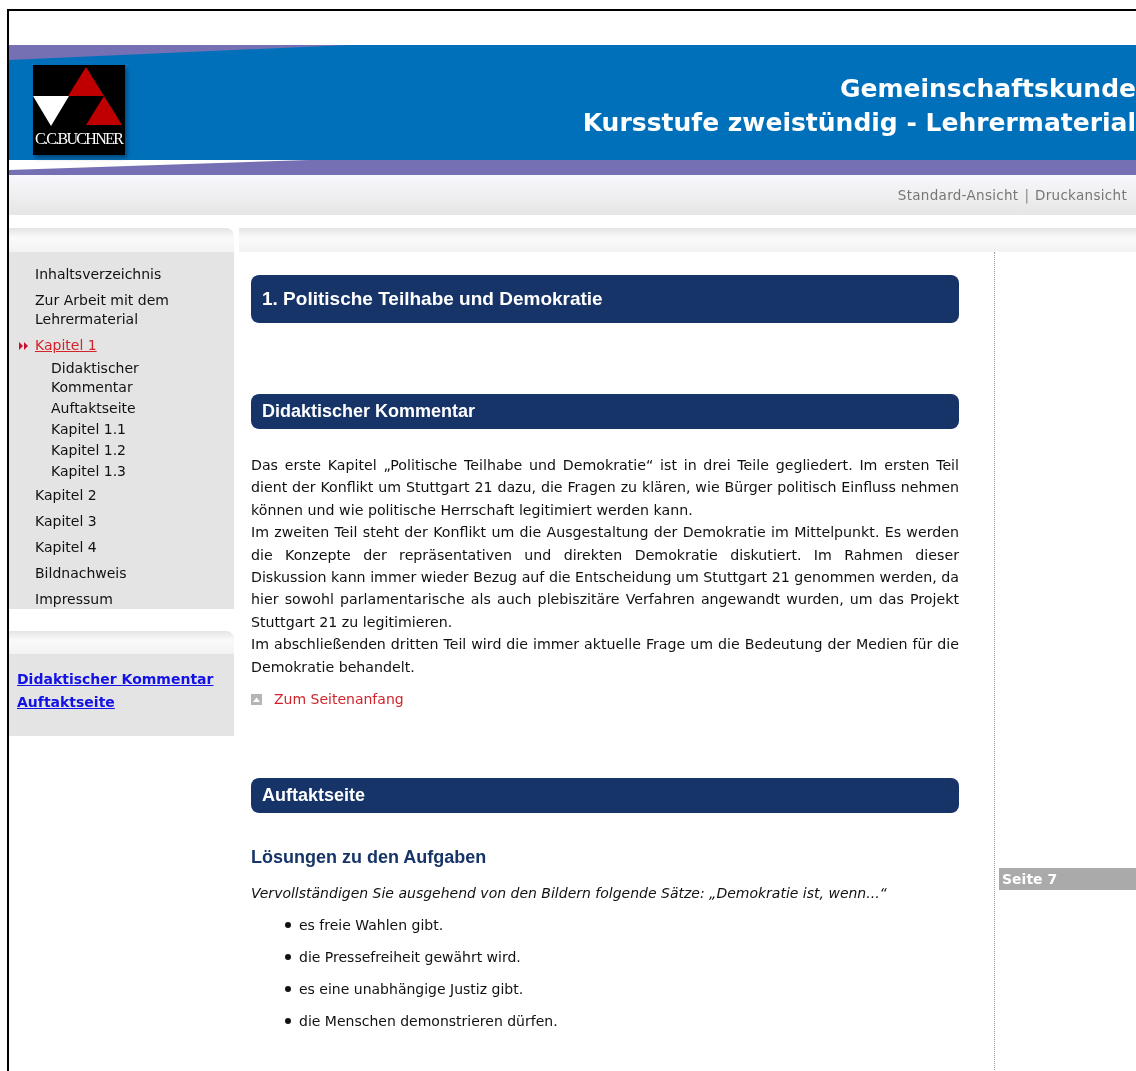 Image resolution: width=1136 pixels, height=1071 pixels. Describe the element at coordinates (110, 574) in the screenshot. I see `nav-link: Bildnachweis` at that location.